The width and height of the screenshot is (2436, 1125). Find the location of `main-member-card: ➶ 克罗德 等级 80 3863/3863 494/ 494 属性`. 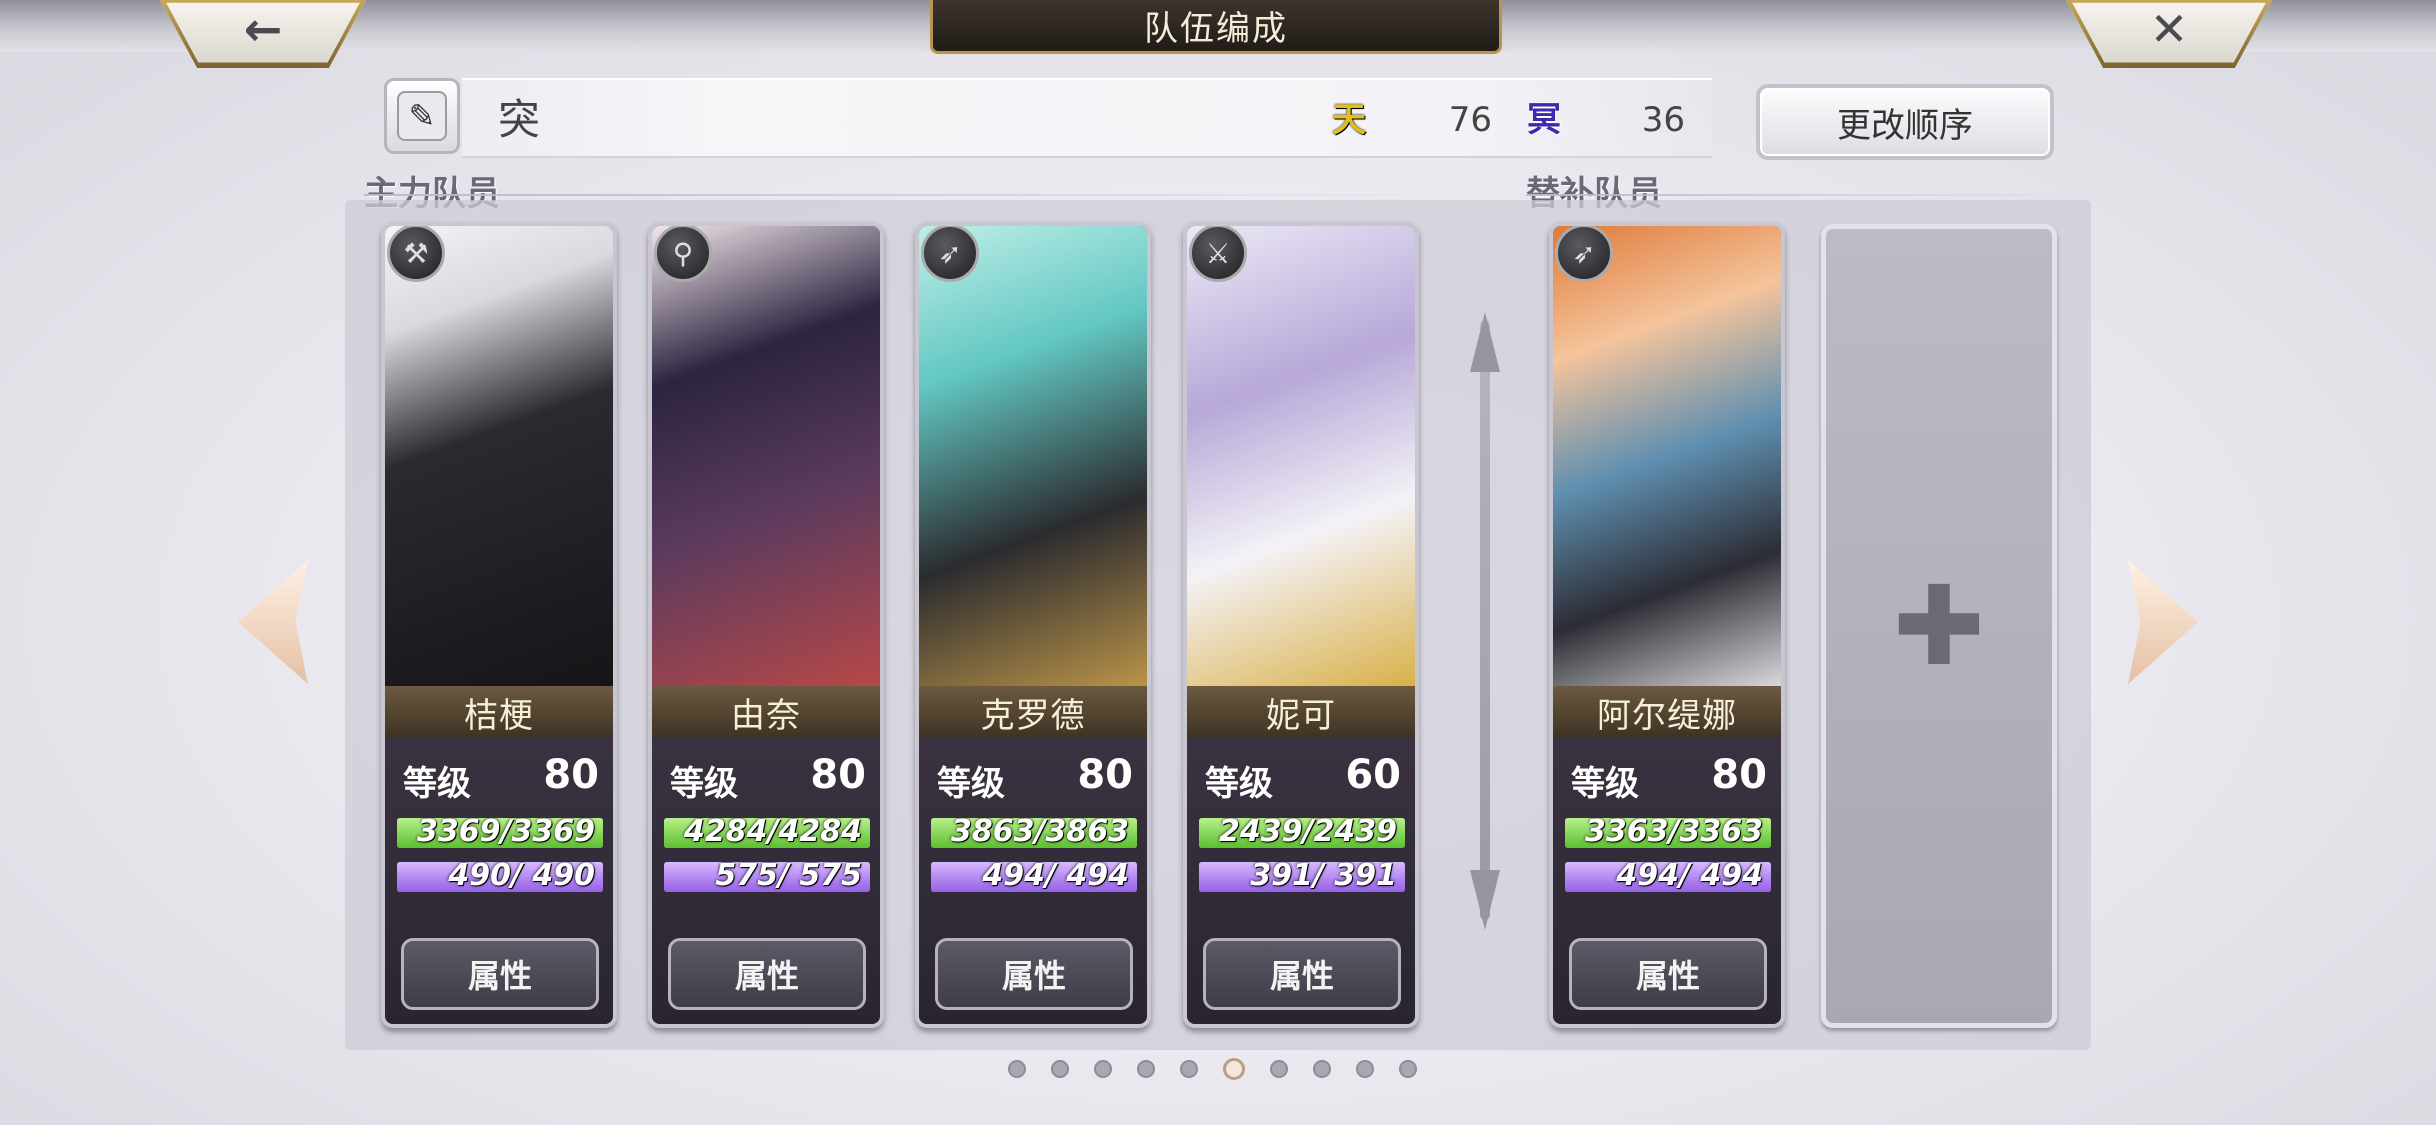

main-member-card: ➶ 克罗德 等级 80 3863/3863 494/ 494 属性 is located at coordinates (1033, 625).